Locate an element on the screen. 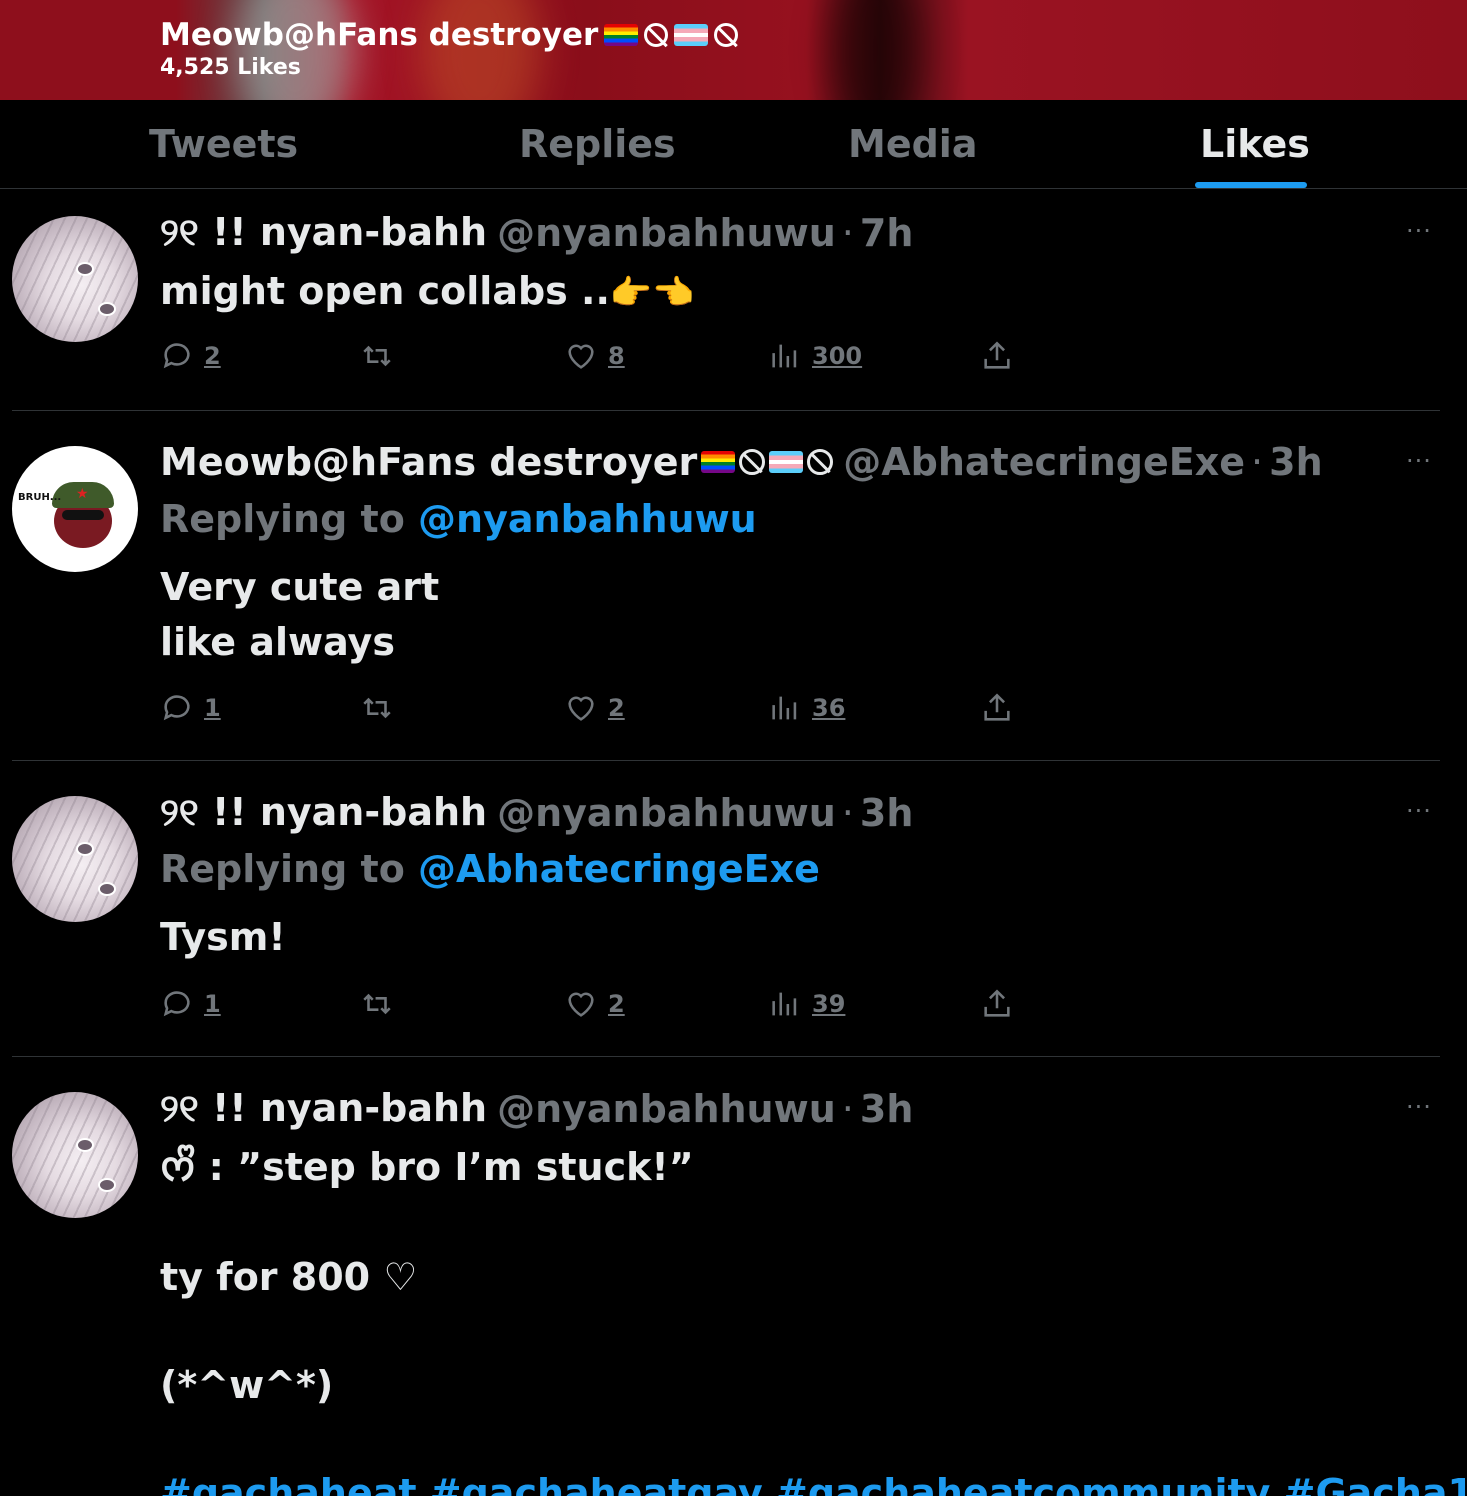 Image resolution: width=1467 pixels, height=1496 pixels. tweet-time: 7h is located at coordinates (887, 233).